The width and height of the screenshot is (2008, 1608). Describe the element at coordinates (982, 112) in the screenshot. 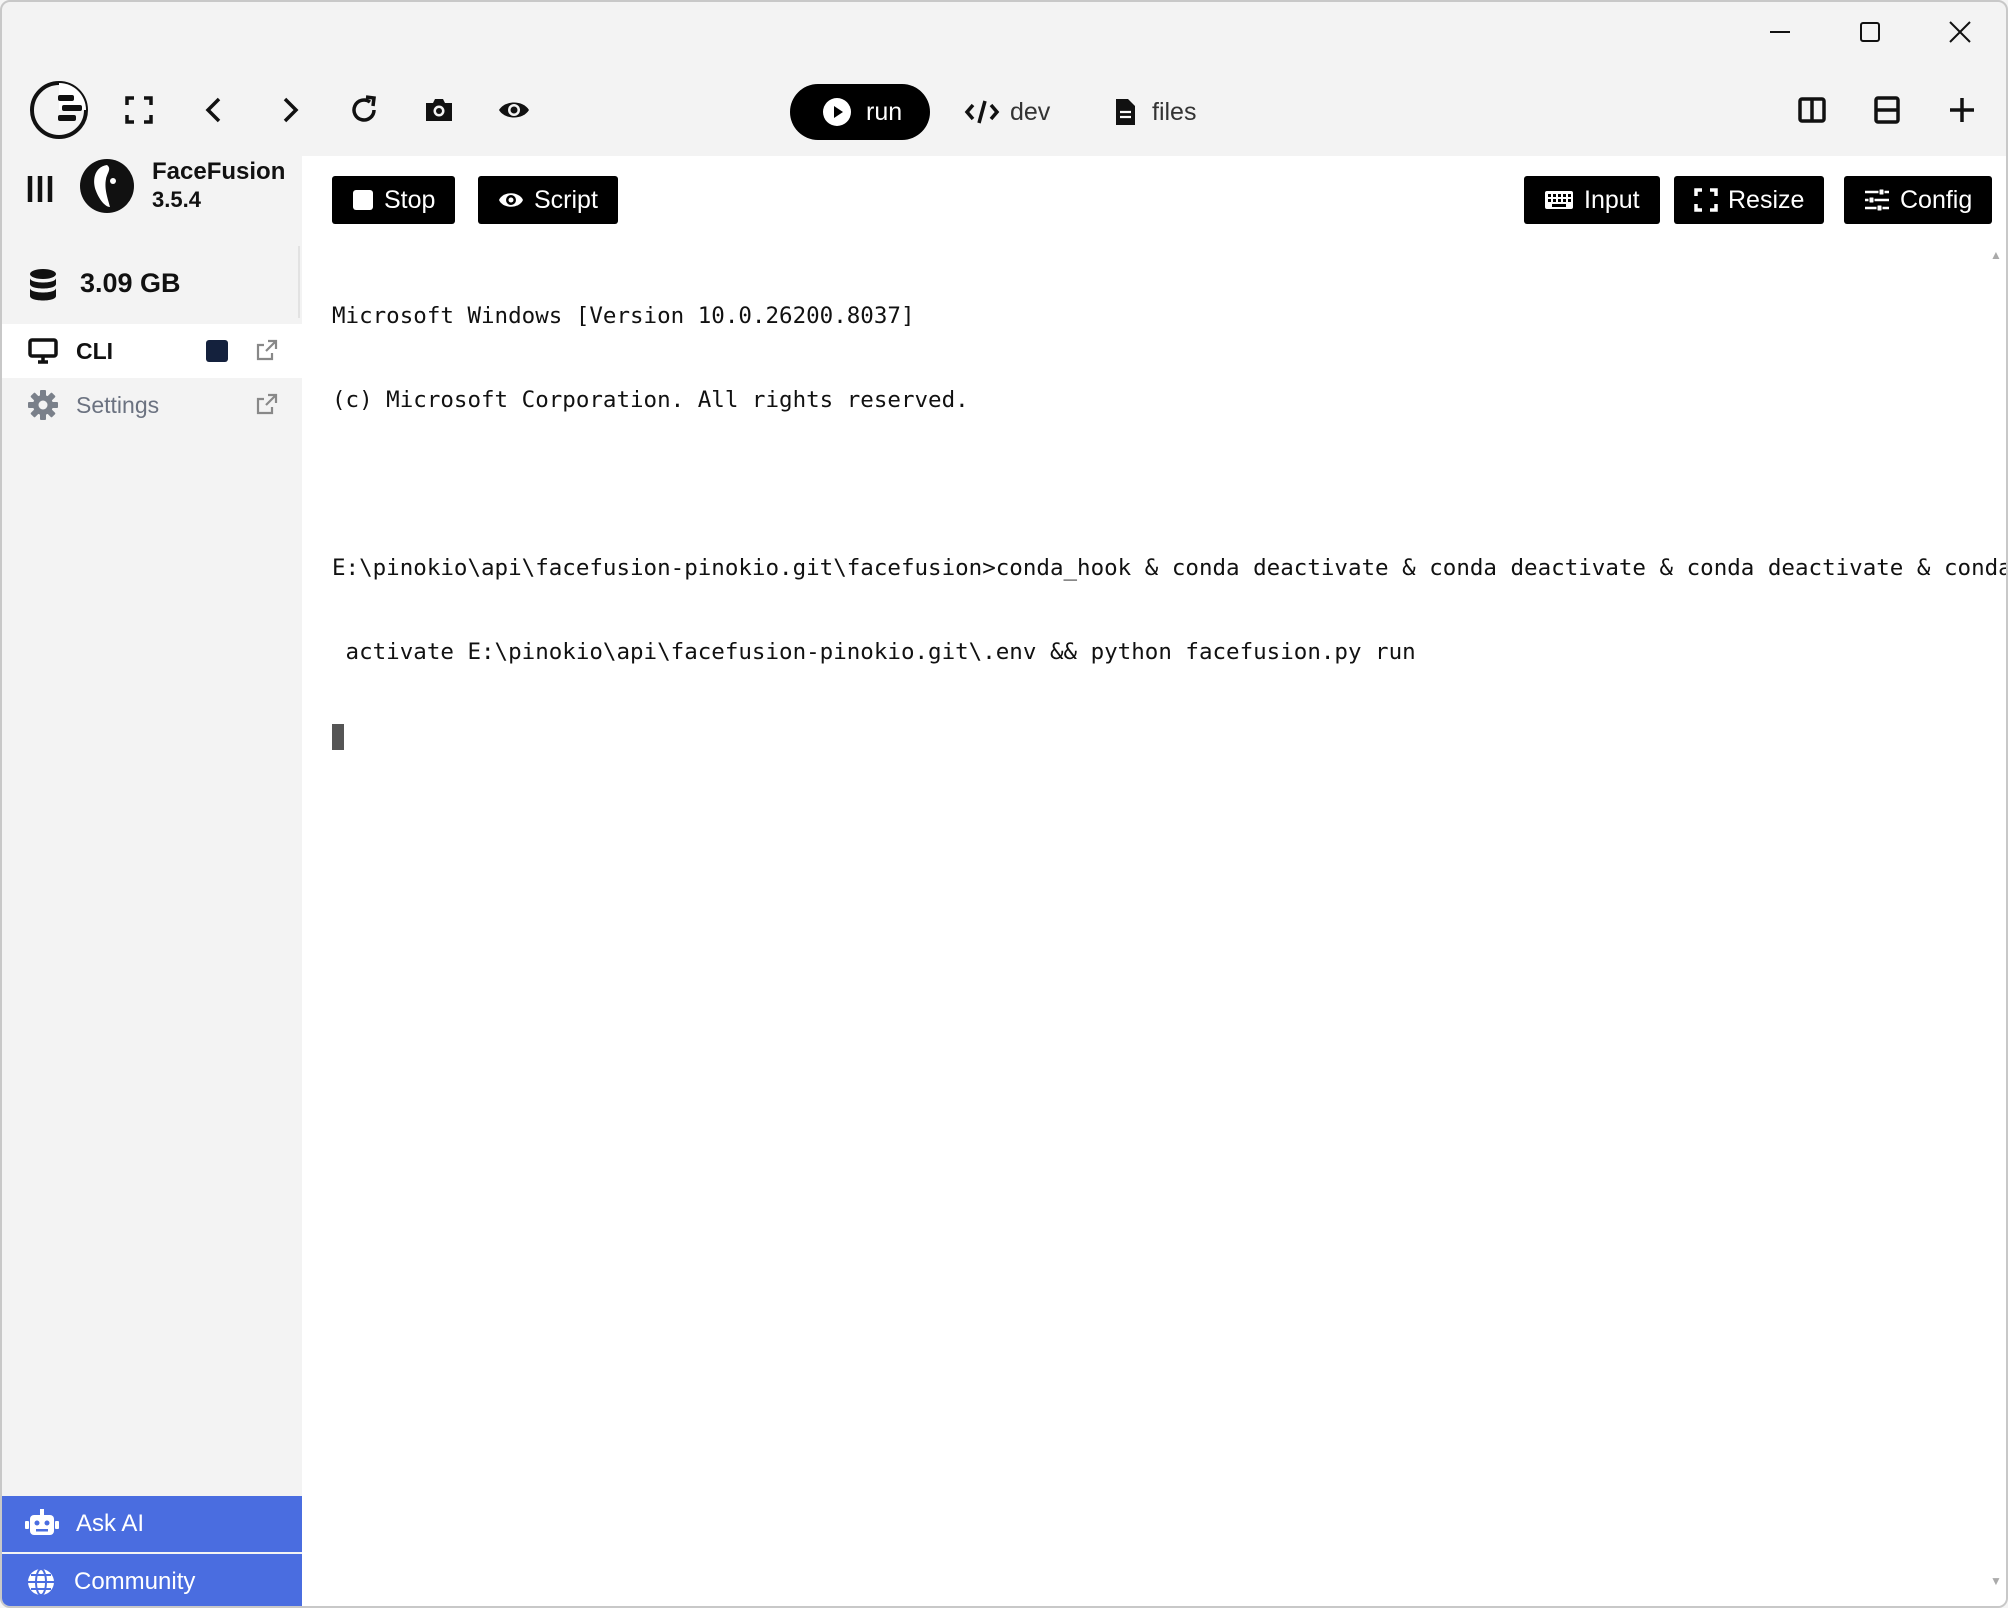

I see `code-icon` at that location.